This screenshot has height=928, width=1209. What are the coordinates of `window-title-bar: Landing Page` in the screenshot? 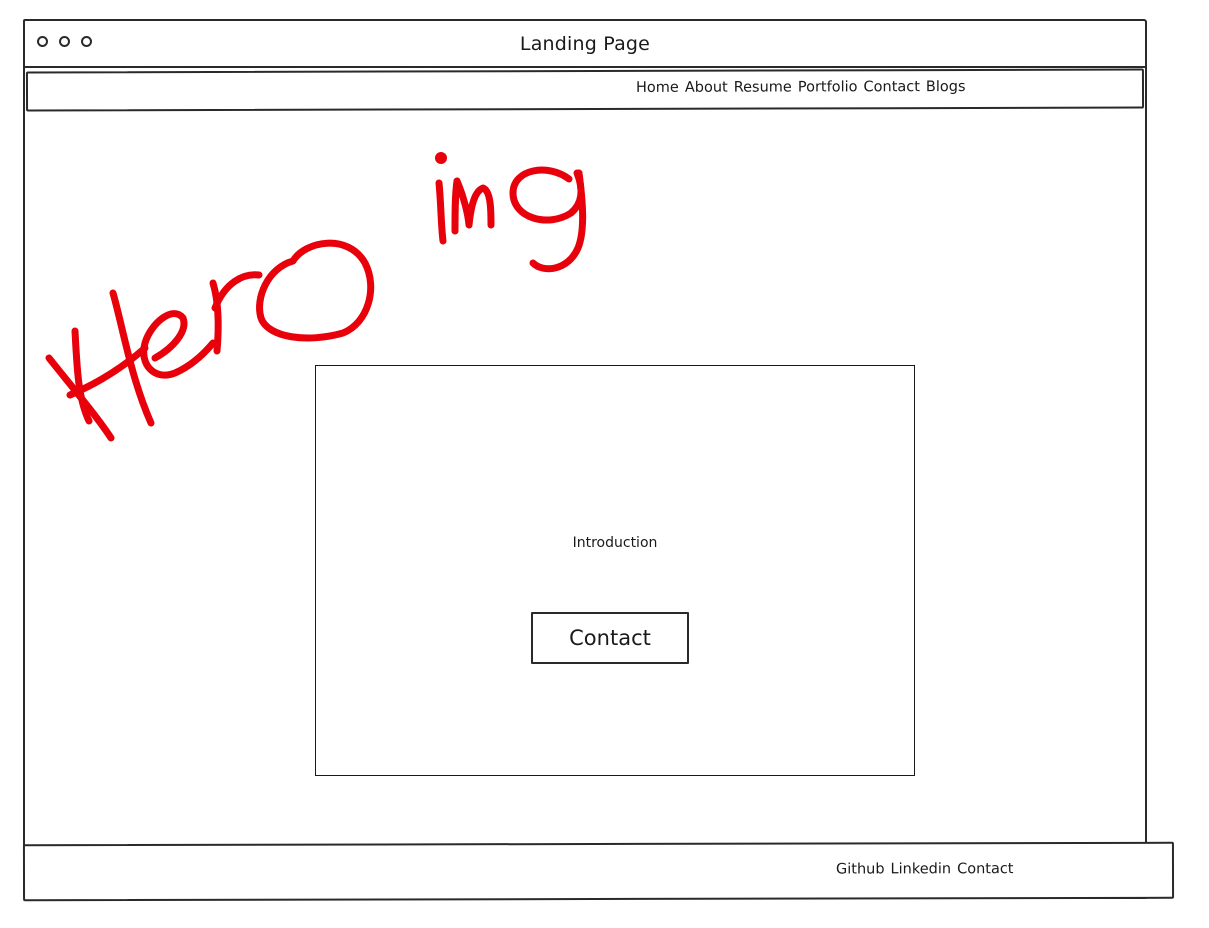 It's located at (585, 44).